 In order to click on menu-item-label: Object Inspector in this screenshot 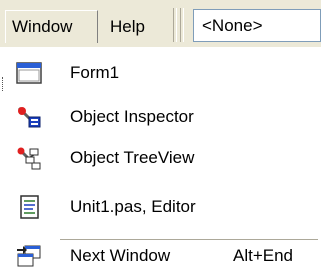, I will do `click(132, 116)`.